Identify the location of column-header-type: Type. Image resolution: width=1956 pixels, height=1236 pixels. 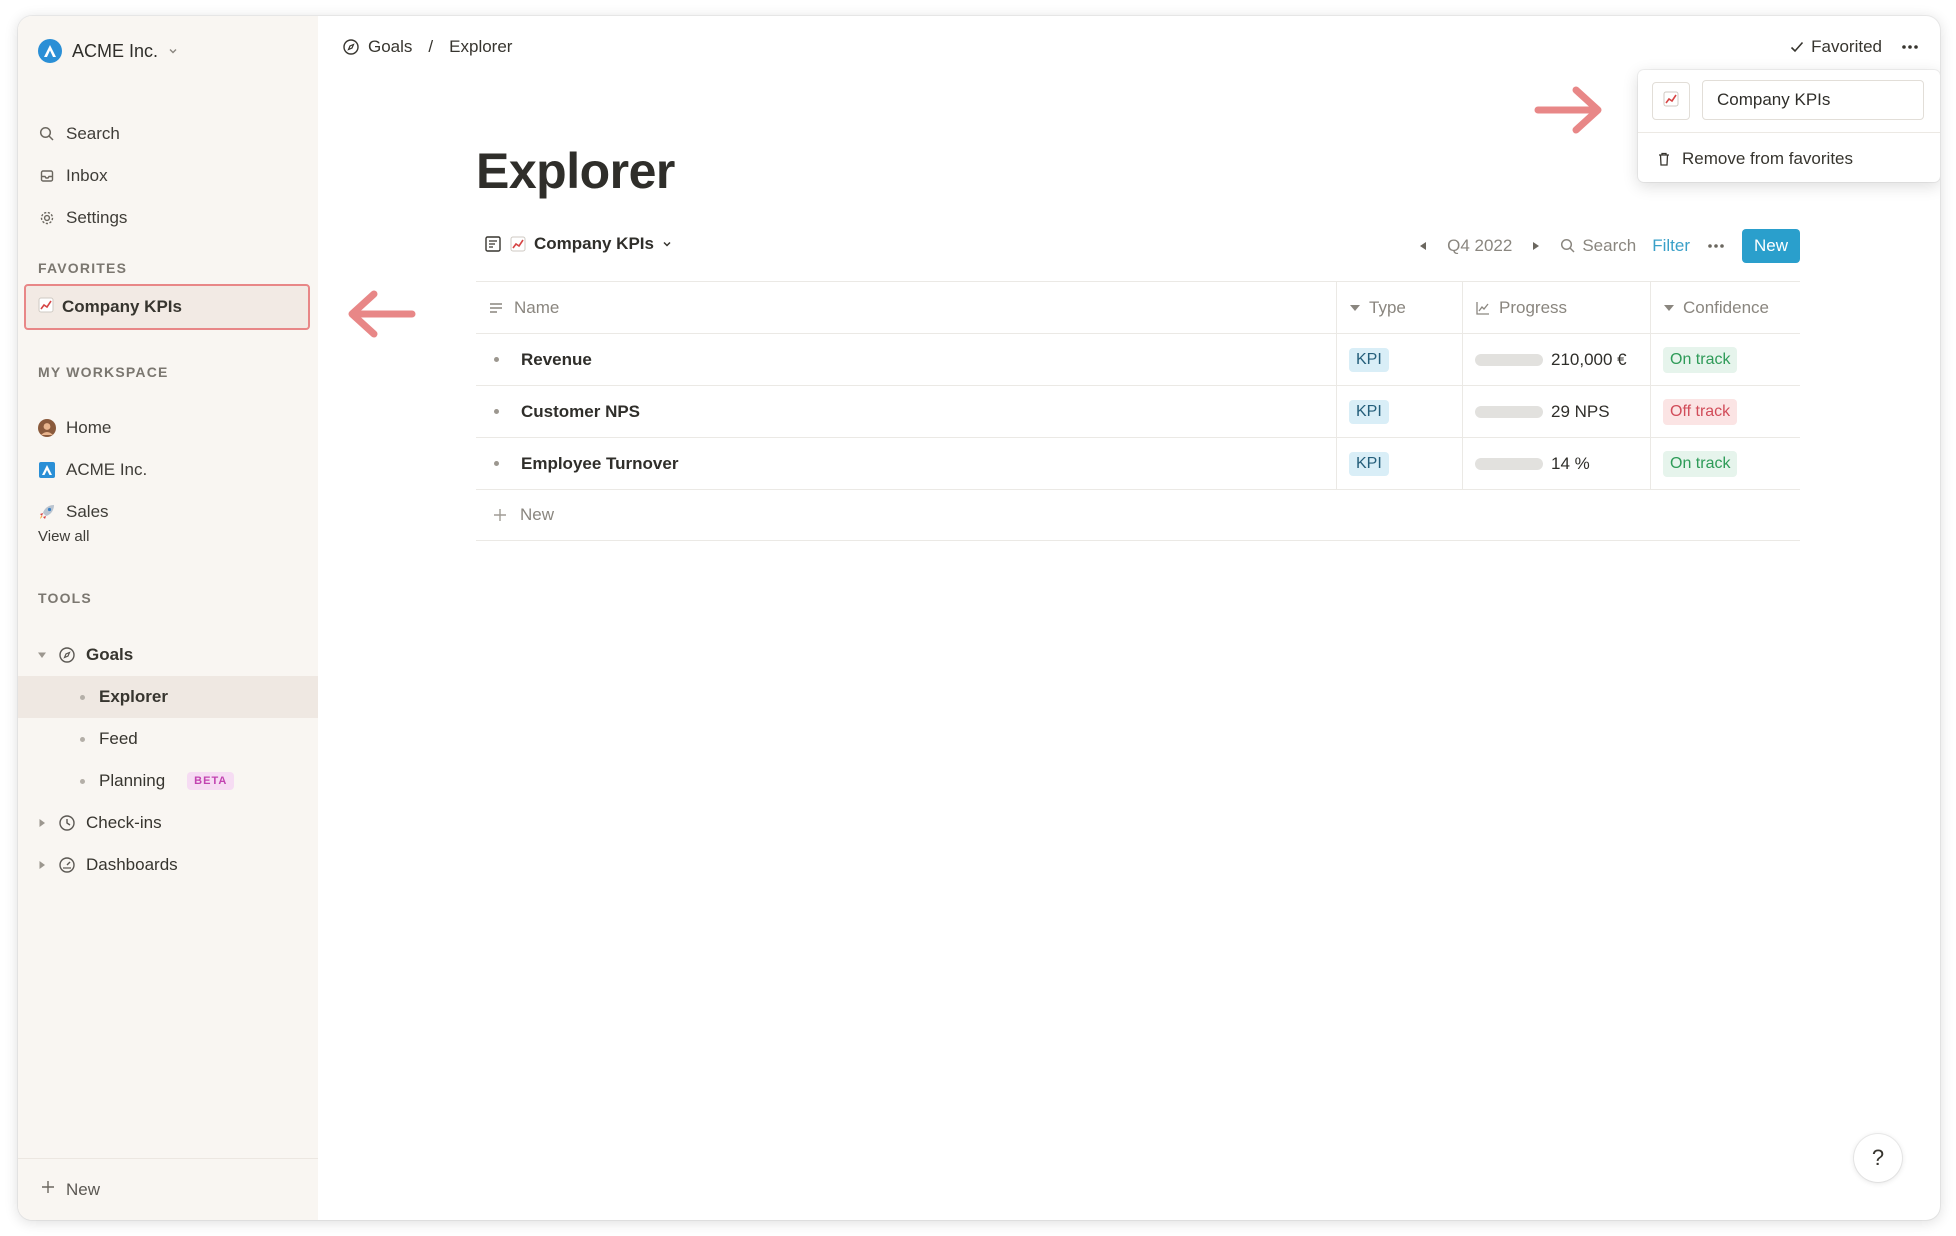
(1399, 307).